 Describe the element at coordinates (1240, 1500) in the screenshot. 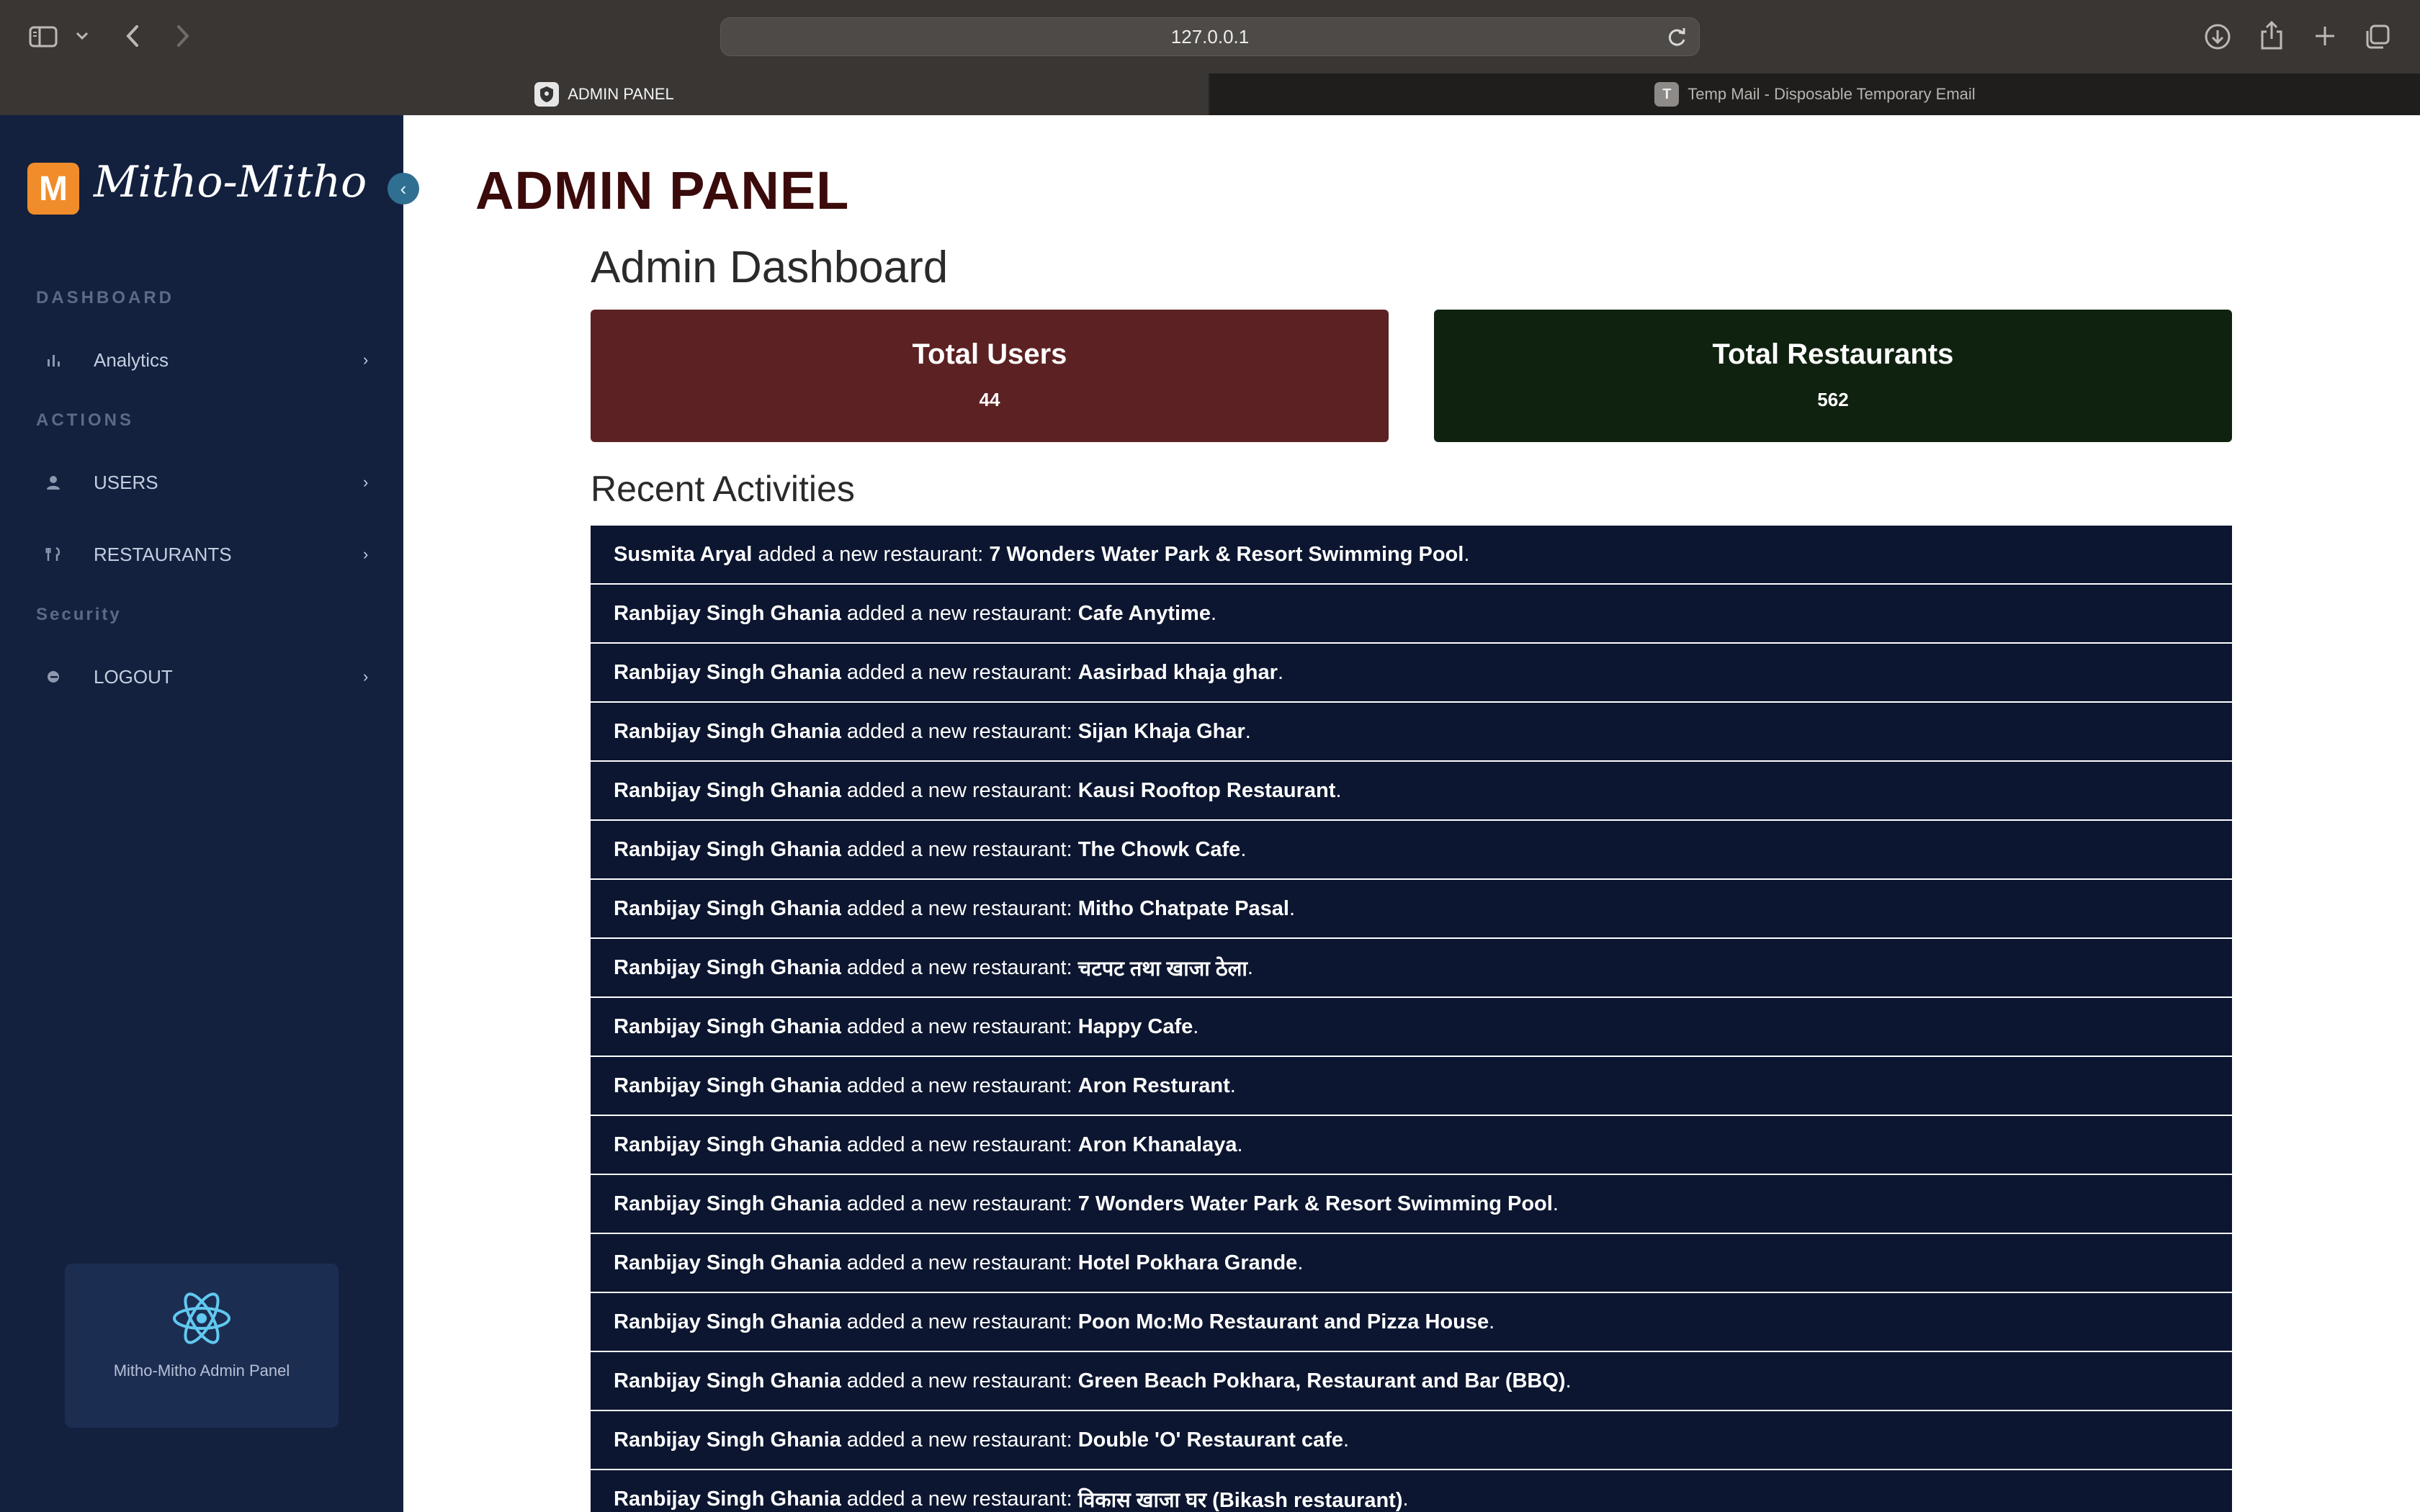

I see `activity-restaurant: विकास खाजा घर (Bikash restaurant)` at that location.